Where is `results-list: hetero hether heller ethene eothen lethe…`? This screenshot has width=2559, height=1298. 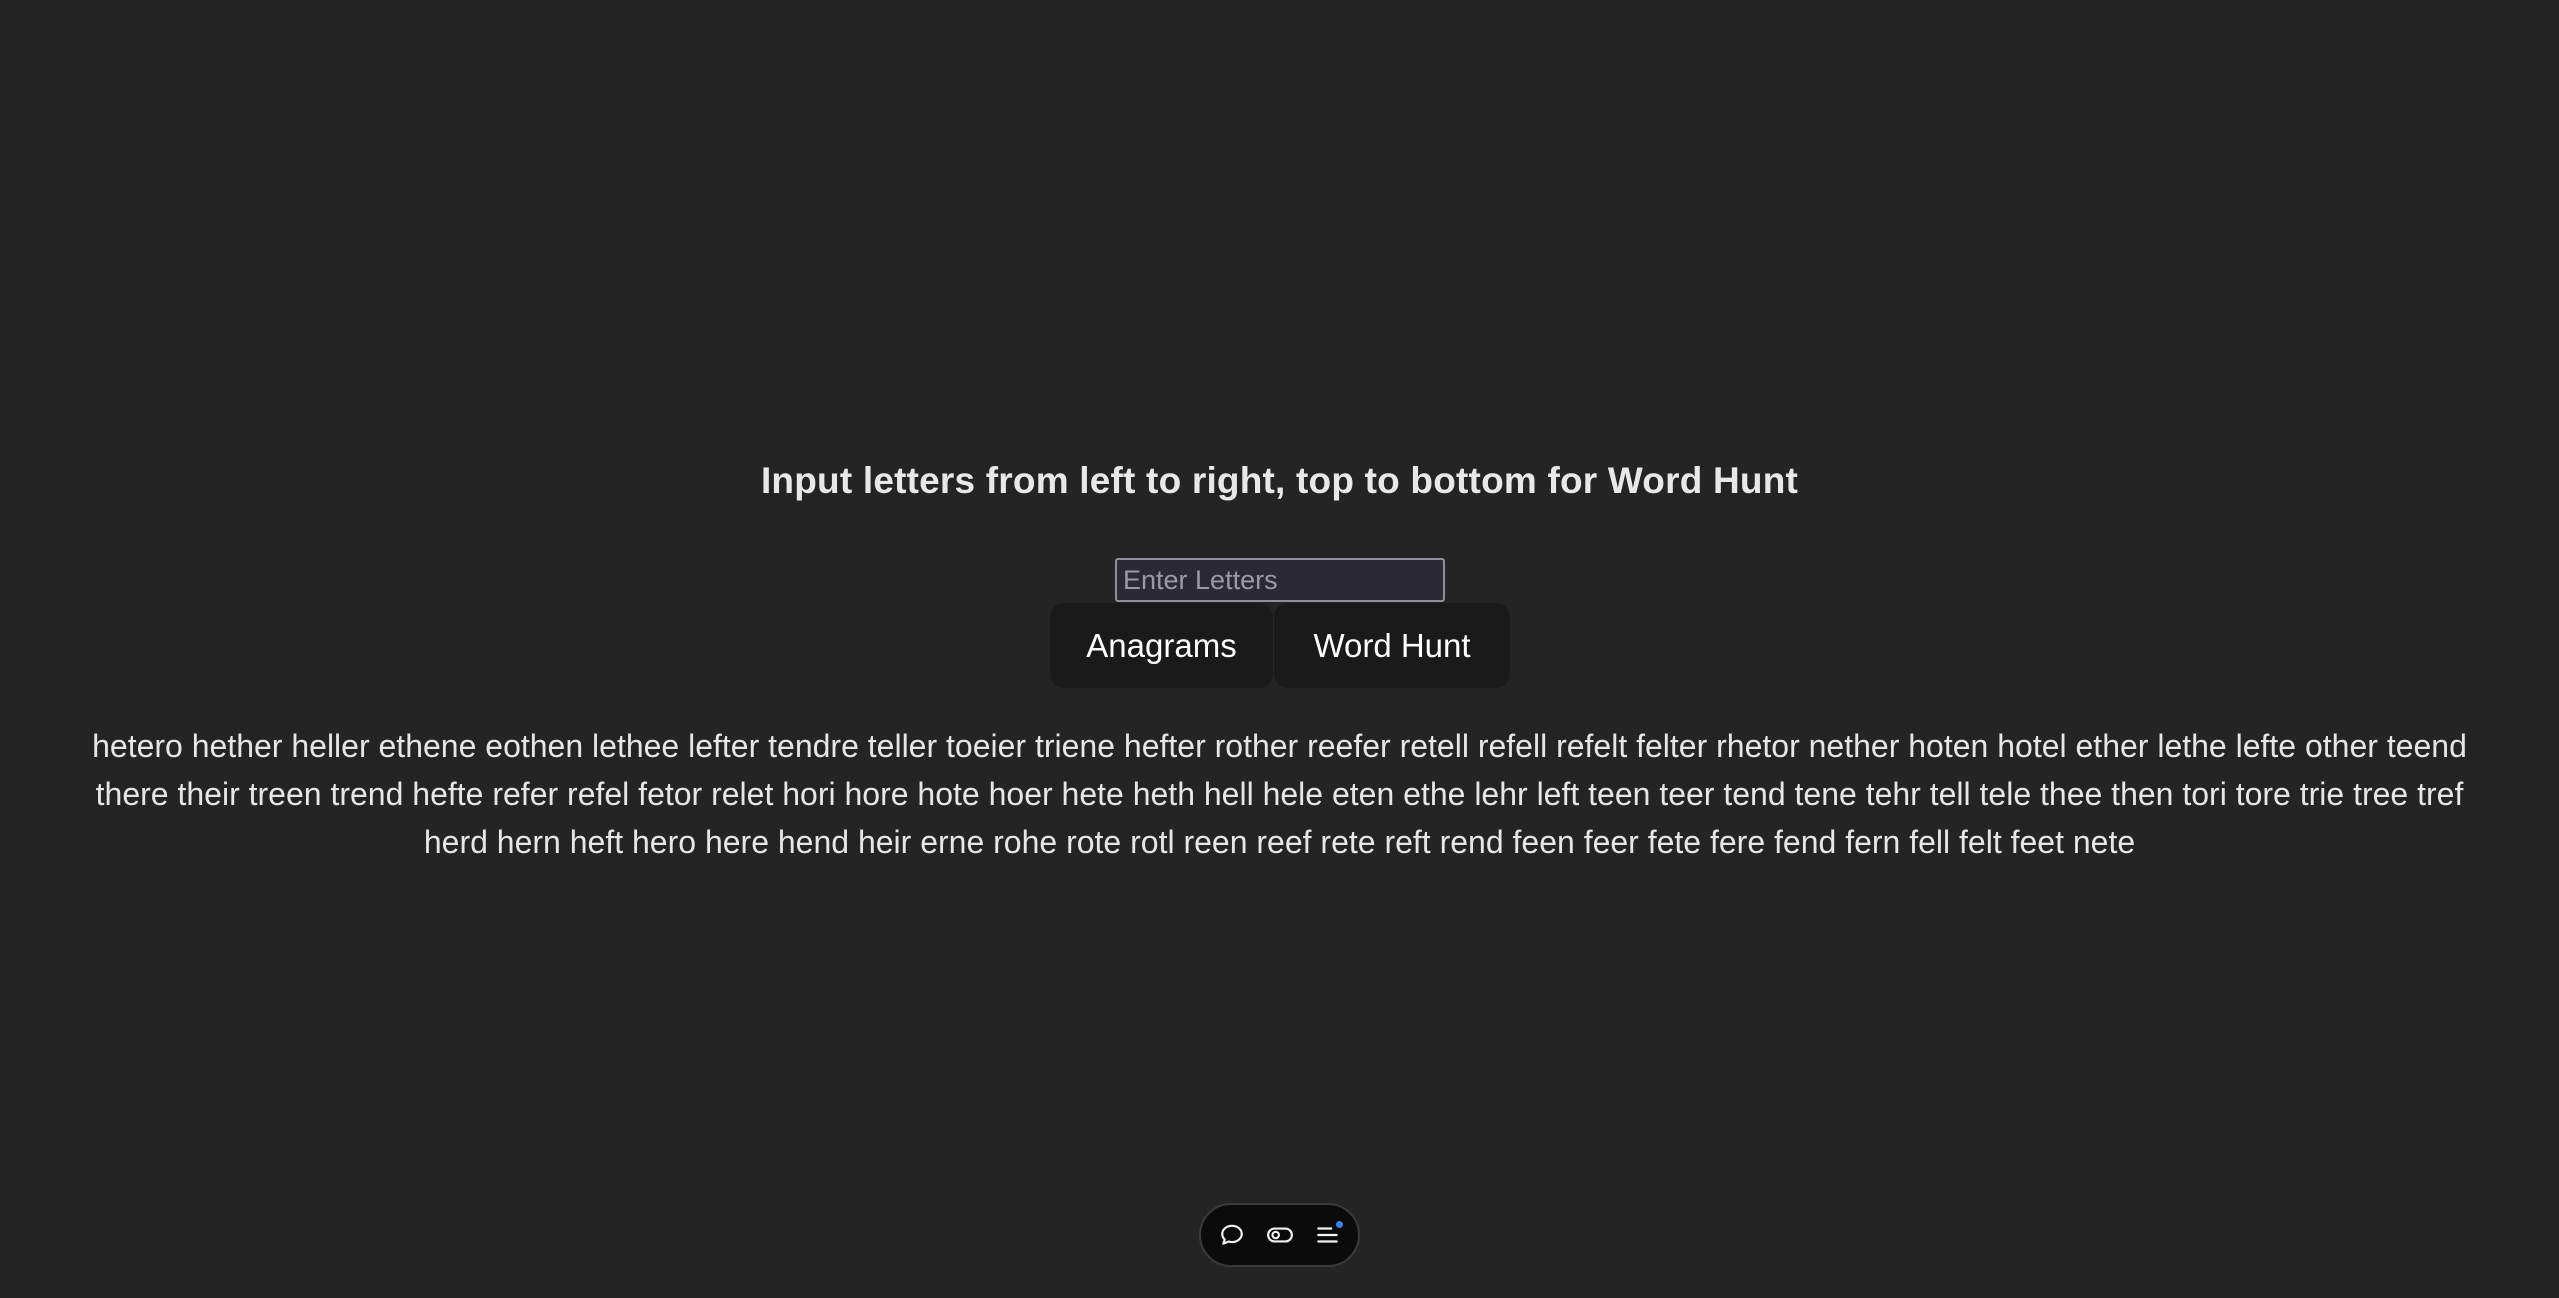 results-list: hetero hether heller ethene eothen lethe… is located at coordinates (1279, 794).